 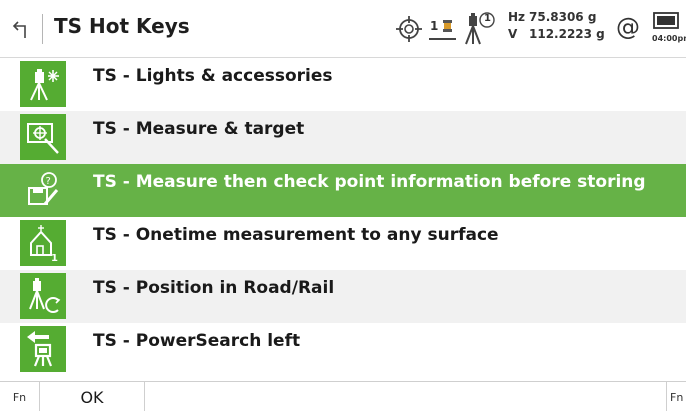 What do you see at coordinates (669, 38) in the screenshot?
I see `clock-time: 04:00pm` at bounding box center [669, 38].